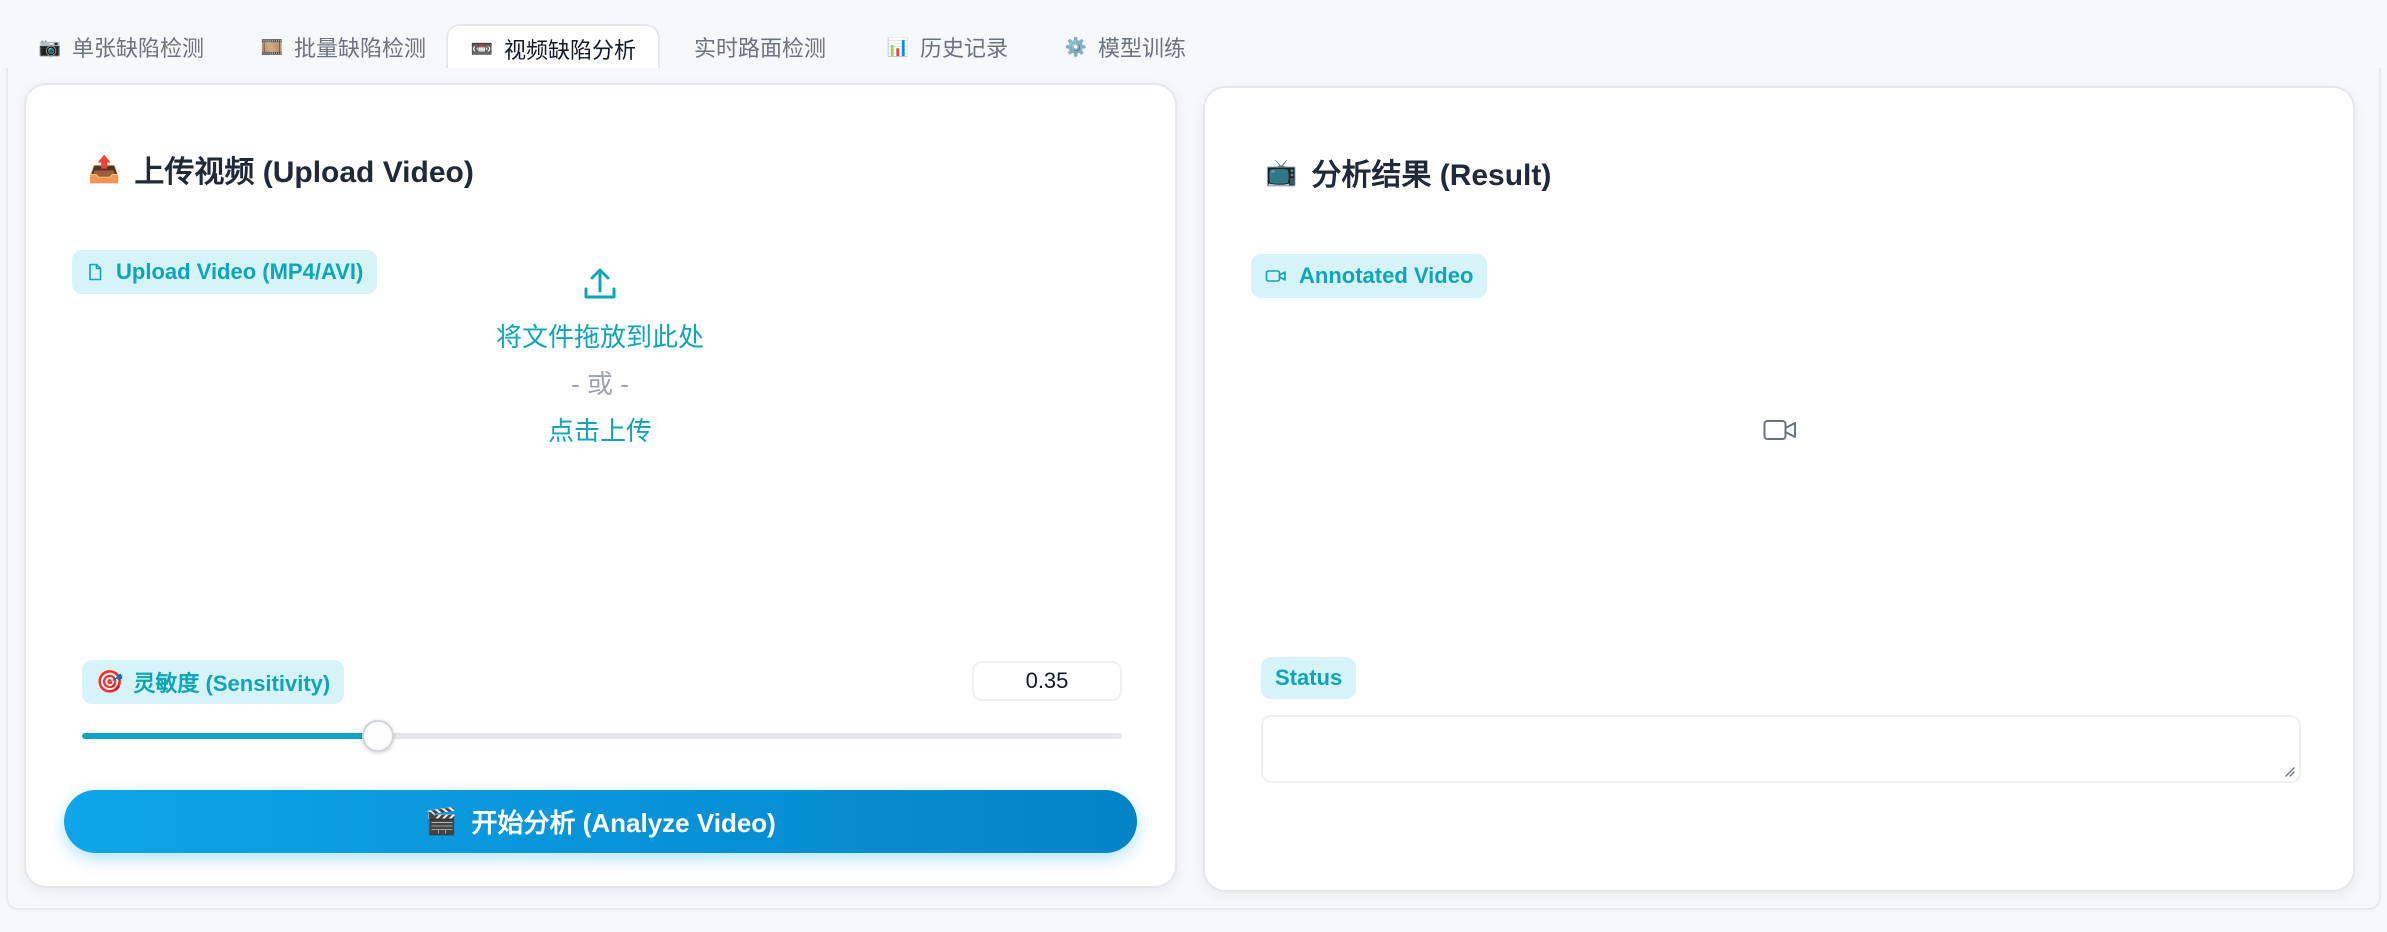 This screenshot has width=2387, height=932. I want to click on tab-video-analysis: 📼 视频缺陷分析, so click(553, 48).